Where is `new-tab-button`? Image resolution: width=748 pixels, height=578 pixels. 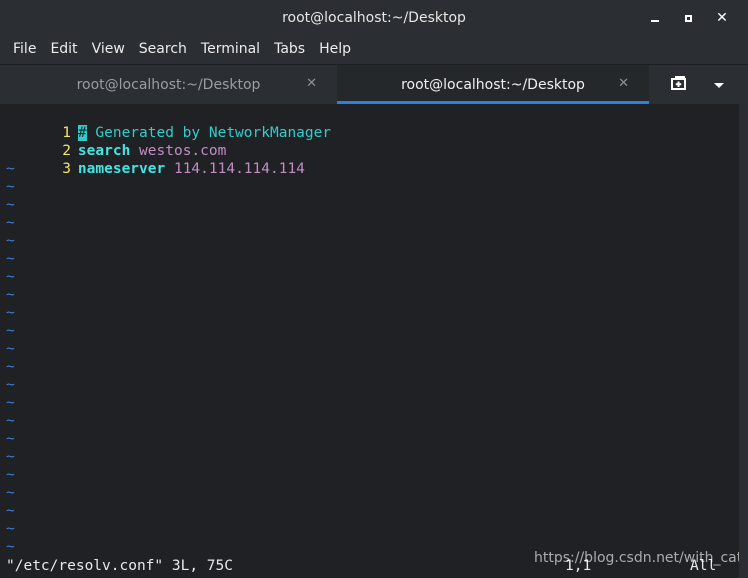 new-tab-button is located at coordinates (680, 84).